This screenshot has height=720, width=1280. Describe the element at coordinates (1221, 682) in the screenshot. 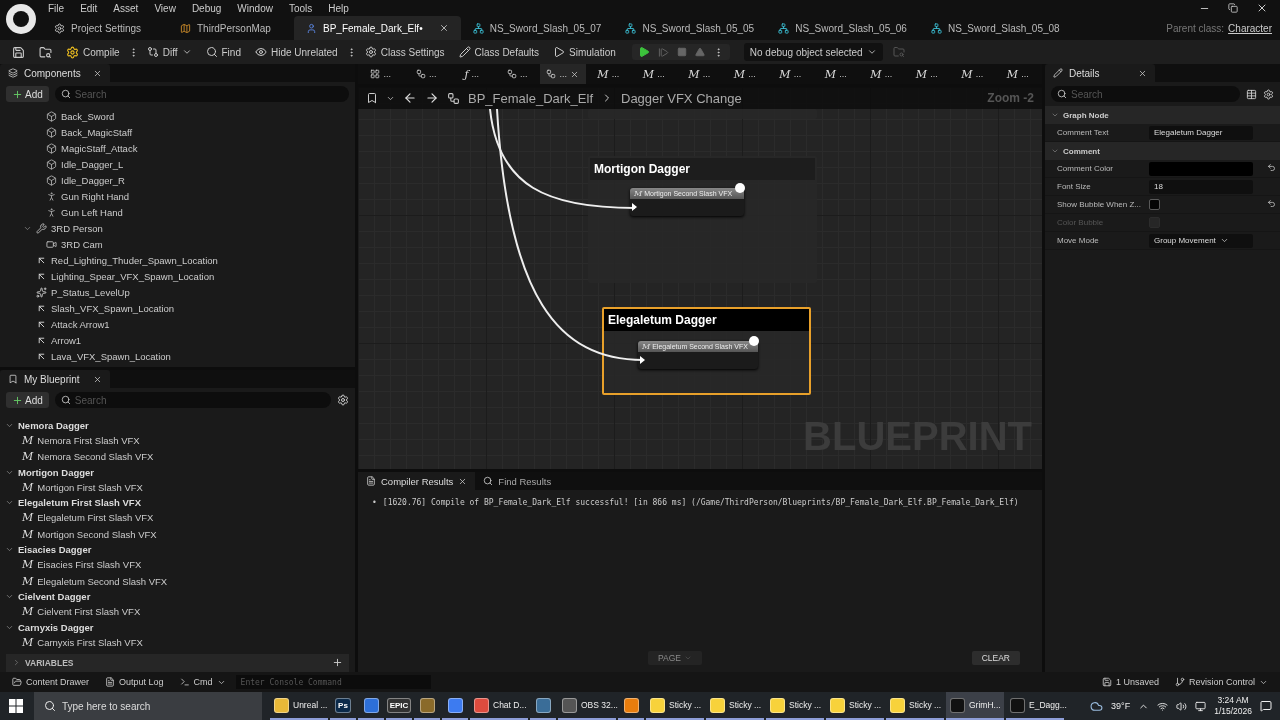

I see `revision-control-button: Revision Control` at that location.